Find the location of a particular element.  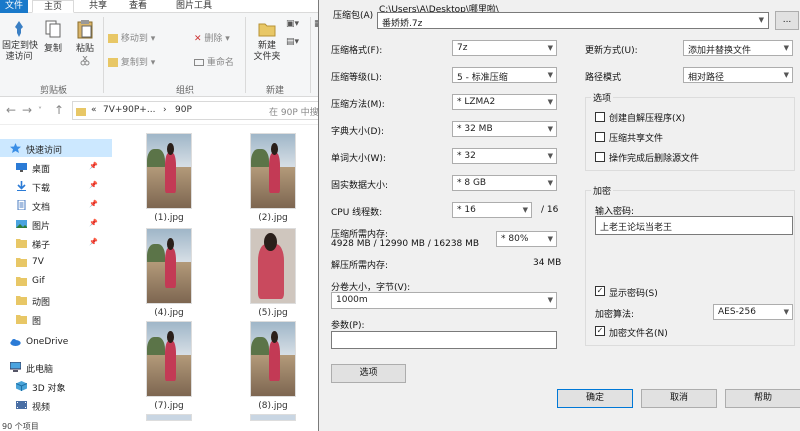

file-name: (8).jpg is located at coordinates (273, 406).